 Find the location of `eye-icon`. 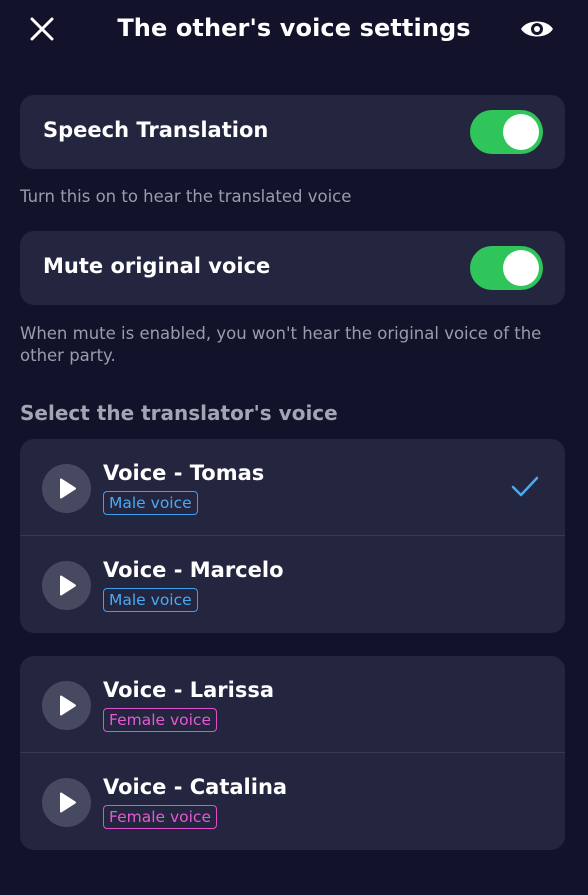

eye-icon is located at coordinates (537, 29).